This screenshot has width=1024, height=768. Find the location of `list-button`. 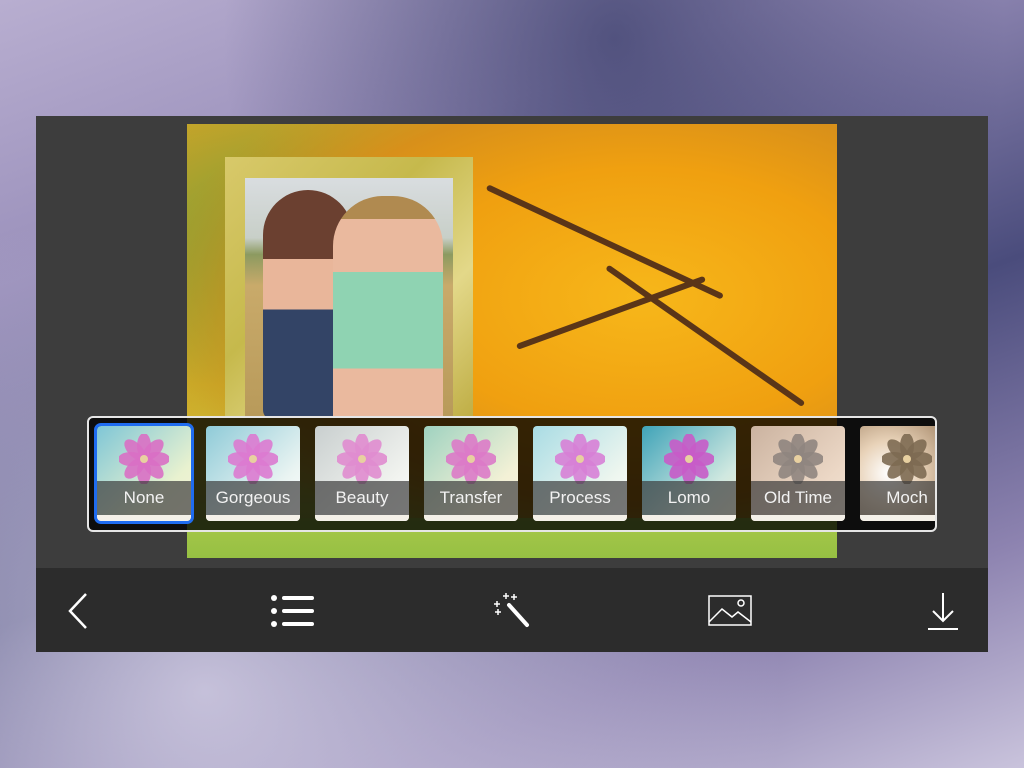

list-button is located at coordinates (293, 611).